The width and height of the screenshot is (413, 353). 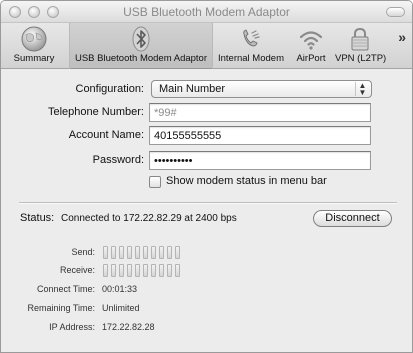 I want to click on popup-arrows-icon: ▲ ▼, so click(x=362, y=89).